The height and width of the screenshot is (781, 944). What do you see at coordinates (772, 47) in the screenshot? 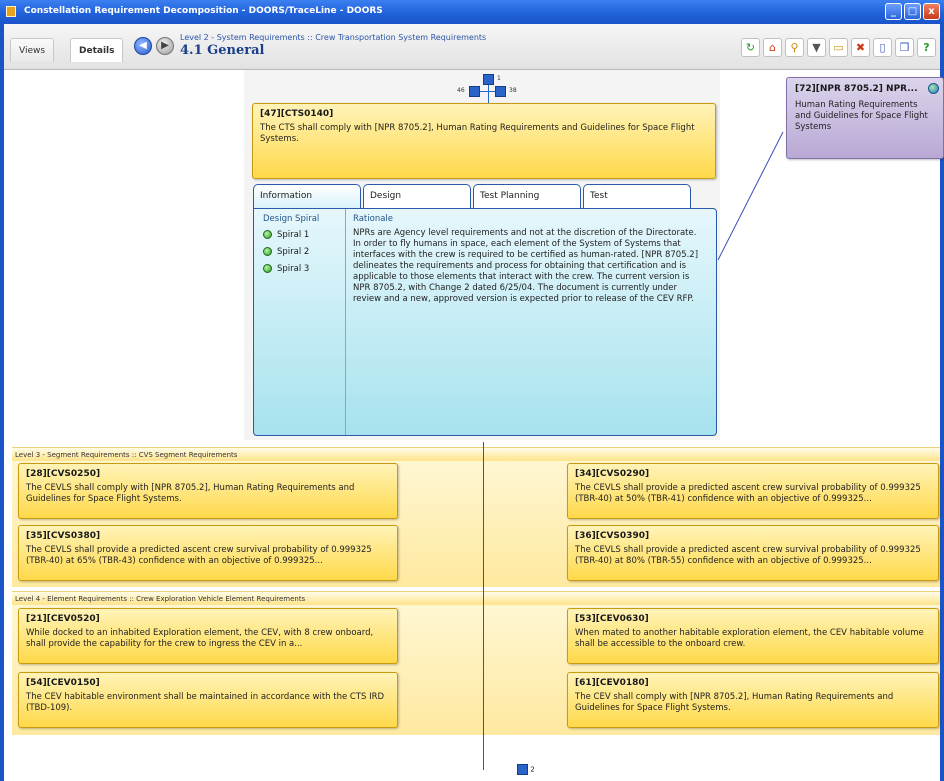
I see `home-icon: ⌂` at bounding box center [772, 47].